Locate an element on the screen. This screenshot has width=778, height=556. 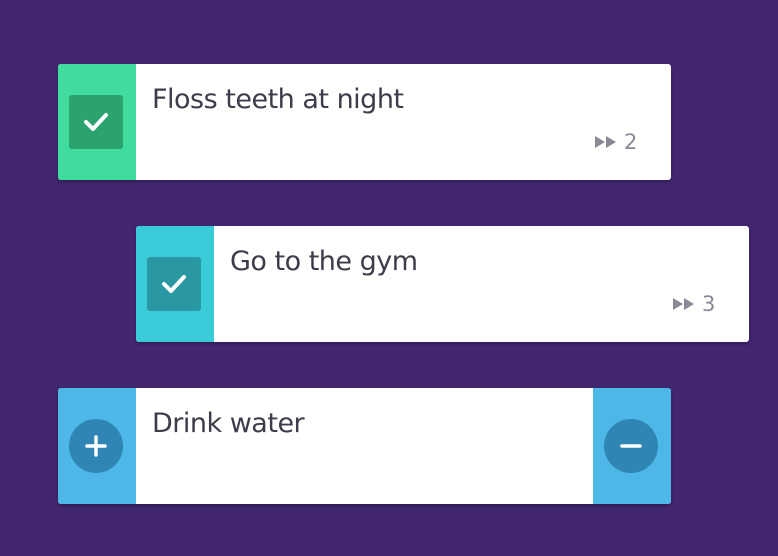
minus-icon is located at coordinates (631, 446).